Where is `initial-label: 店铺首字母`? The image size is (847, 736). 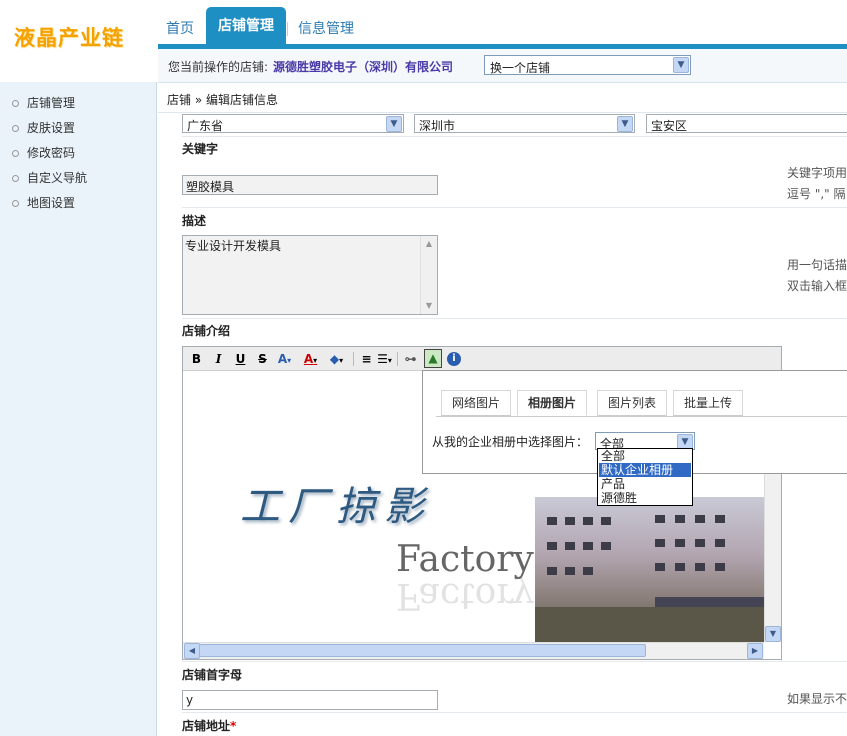 initial-label: 店铺首字母 is located at coordinates (212, 675).